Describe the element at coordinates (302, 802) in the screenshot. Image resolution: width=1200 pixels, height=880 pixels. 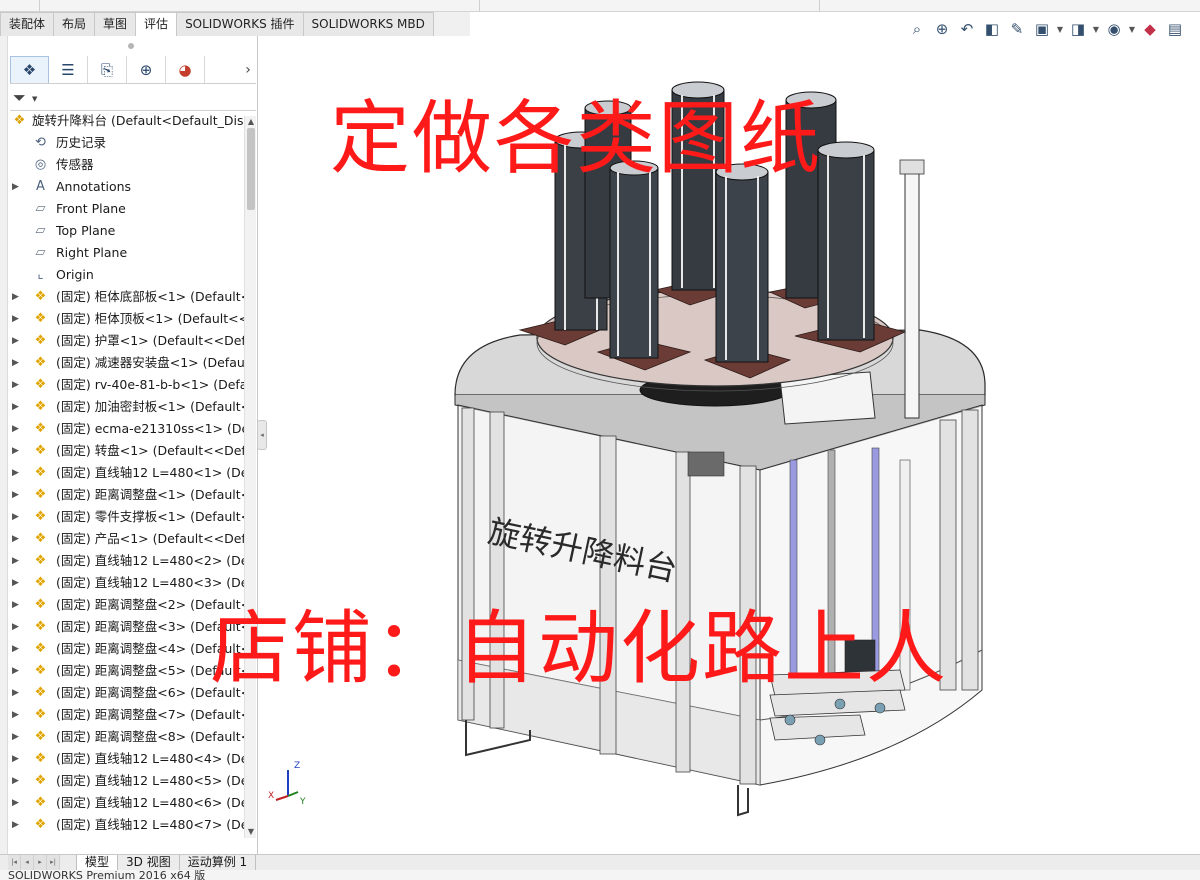
I see `triad-y-label: Y` at that location.